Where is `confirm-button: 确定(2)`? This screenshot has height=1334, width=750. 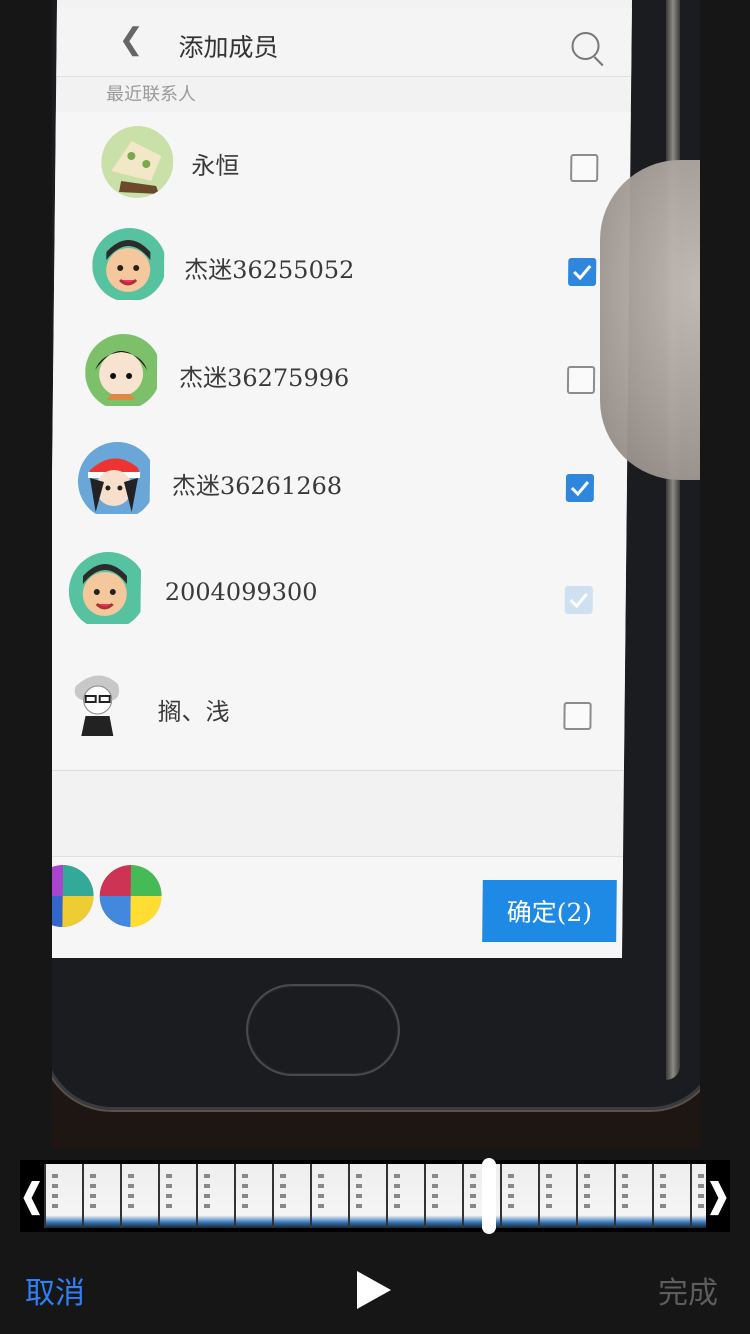
confirm-button: 确定(2) is located at coordinates (549, 911).